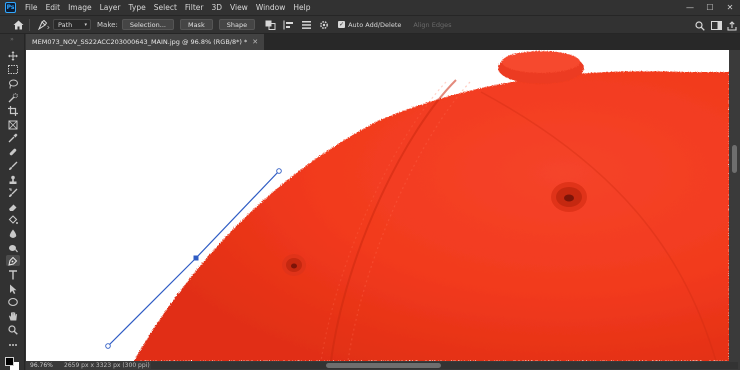  Describe the element at coordinates (13, 179) in the screenshot. I see `clone-stamp-tool-icon` at that location.